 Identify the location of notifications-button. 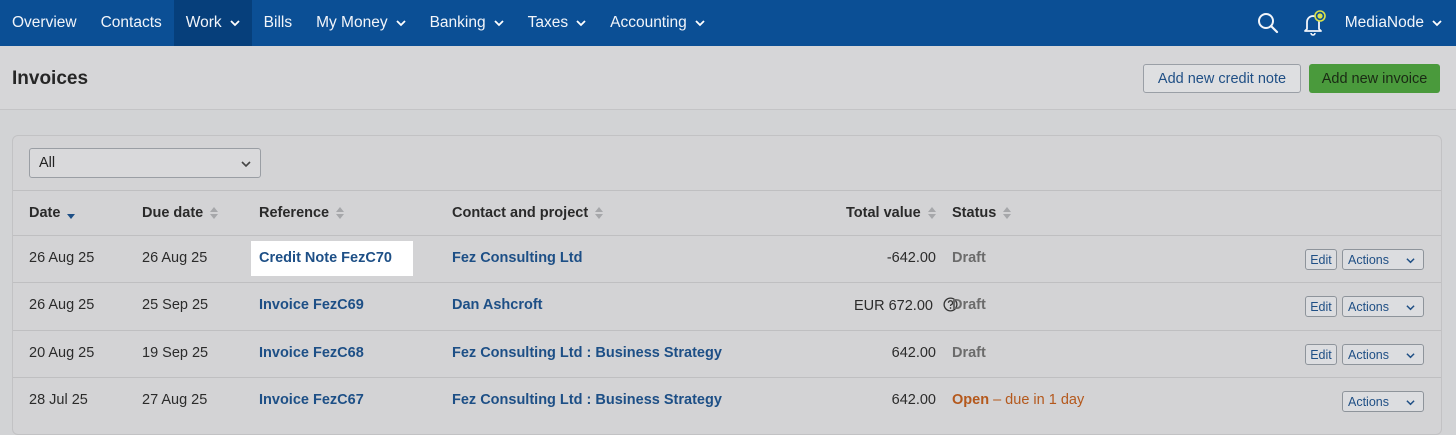
(1314, 23).